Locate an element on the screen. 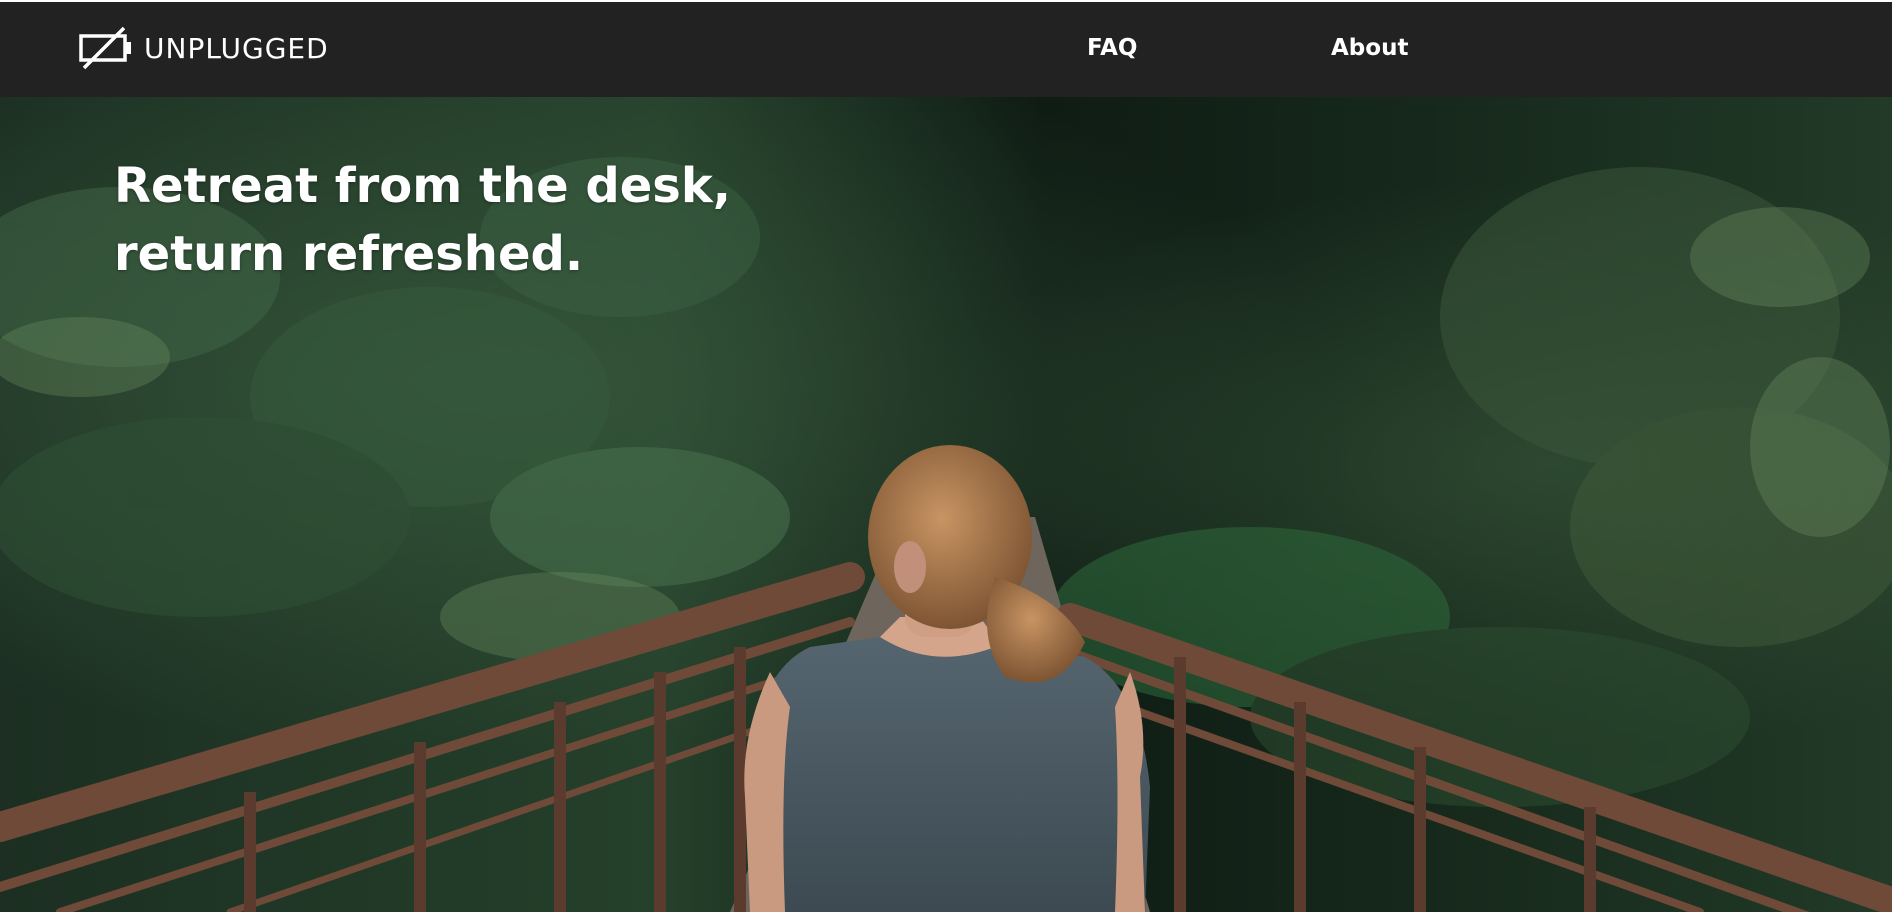 Image resolution: width=1894 pixels, height=912 pixels. unplugged-battery-icon is located at coordinates (105, 48).